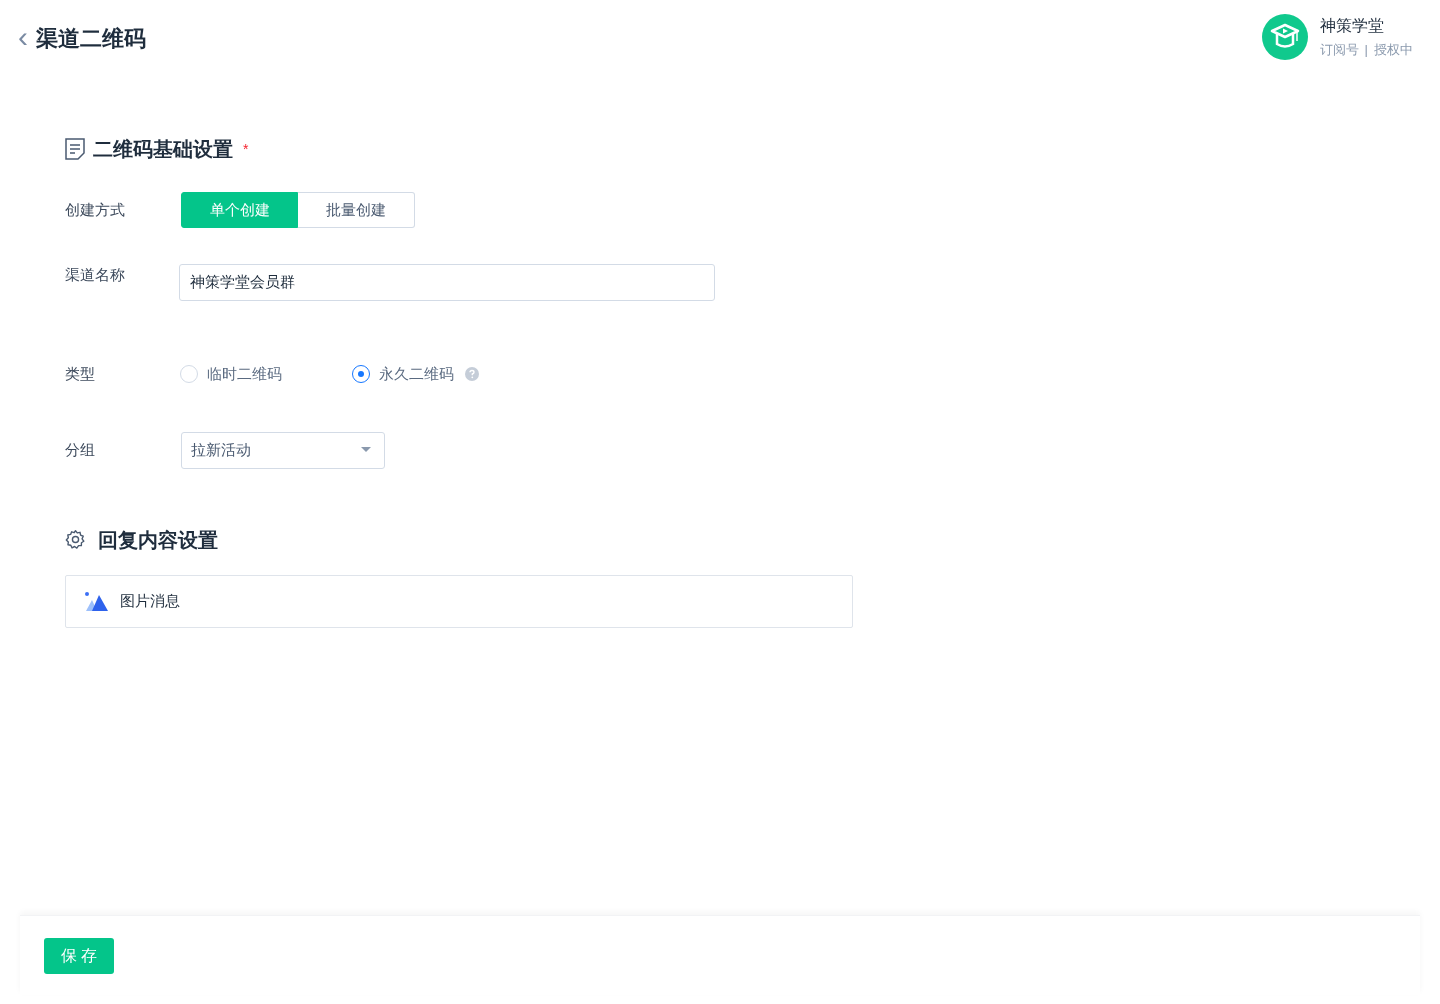 This screenshot has height=1004, width=1440. What do you see at coordinates (447, 282) in the screenshot?
I see `channel-name-input: 神策学堂会员群` at bounding box center [447, 282].